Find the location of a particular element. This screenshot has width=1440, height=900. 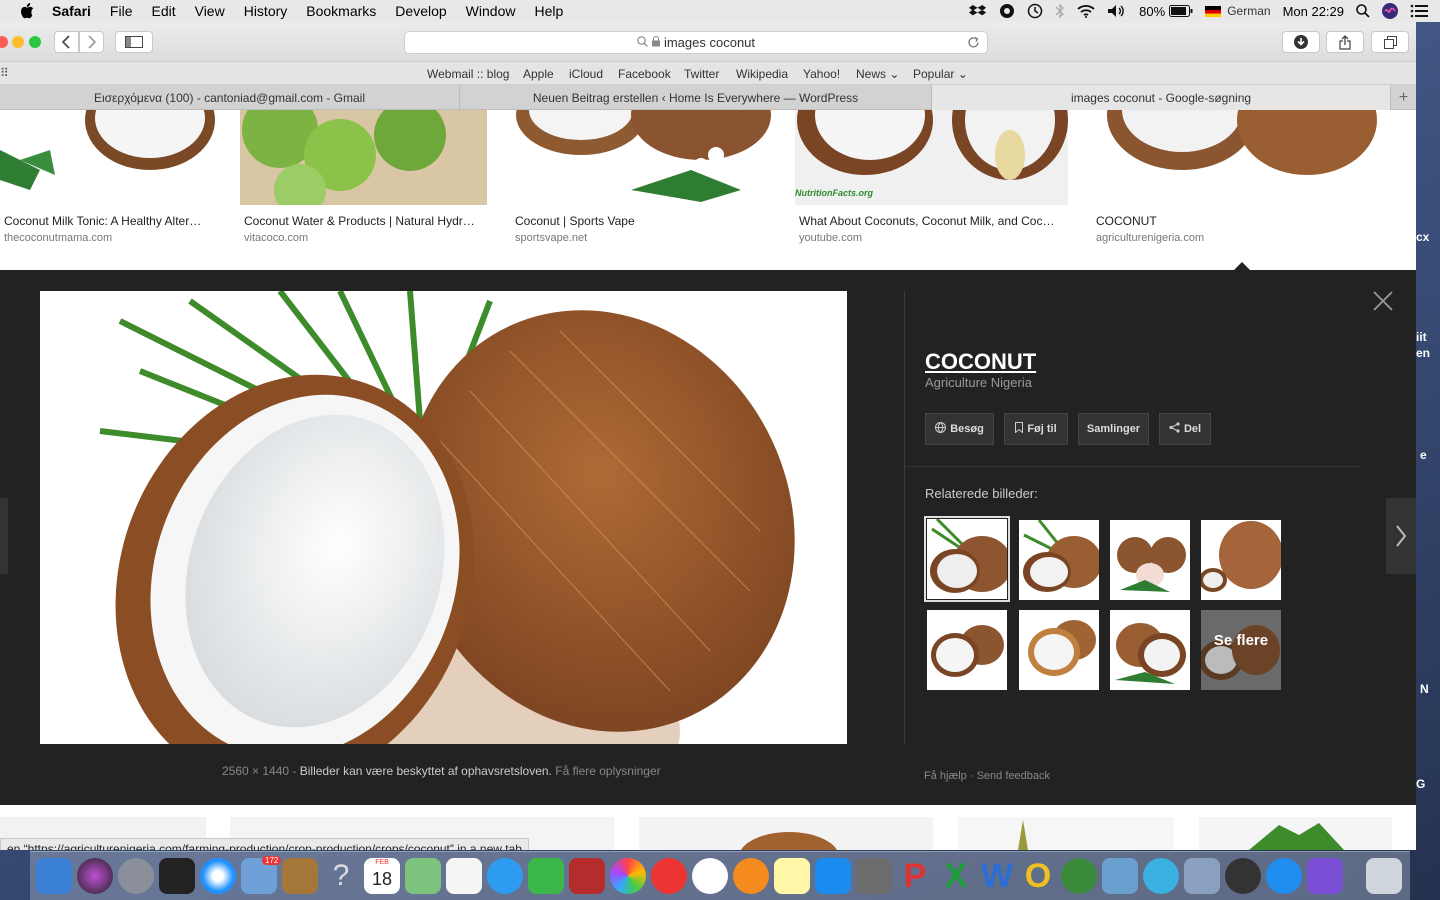

result-thumbnail-selected is located at coordinates (1242, 157).